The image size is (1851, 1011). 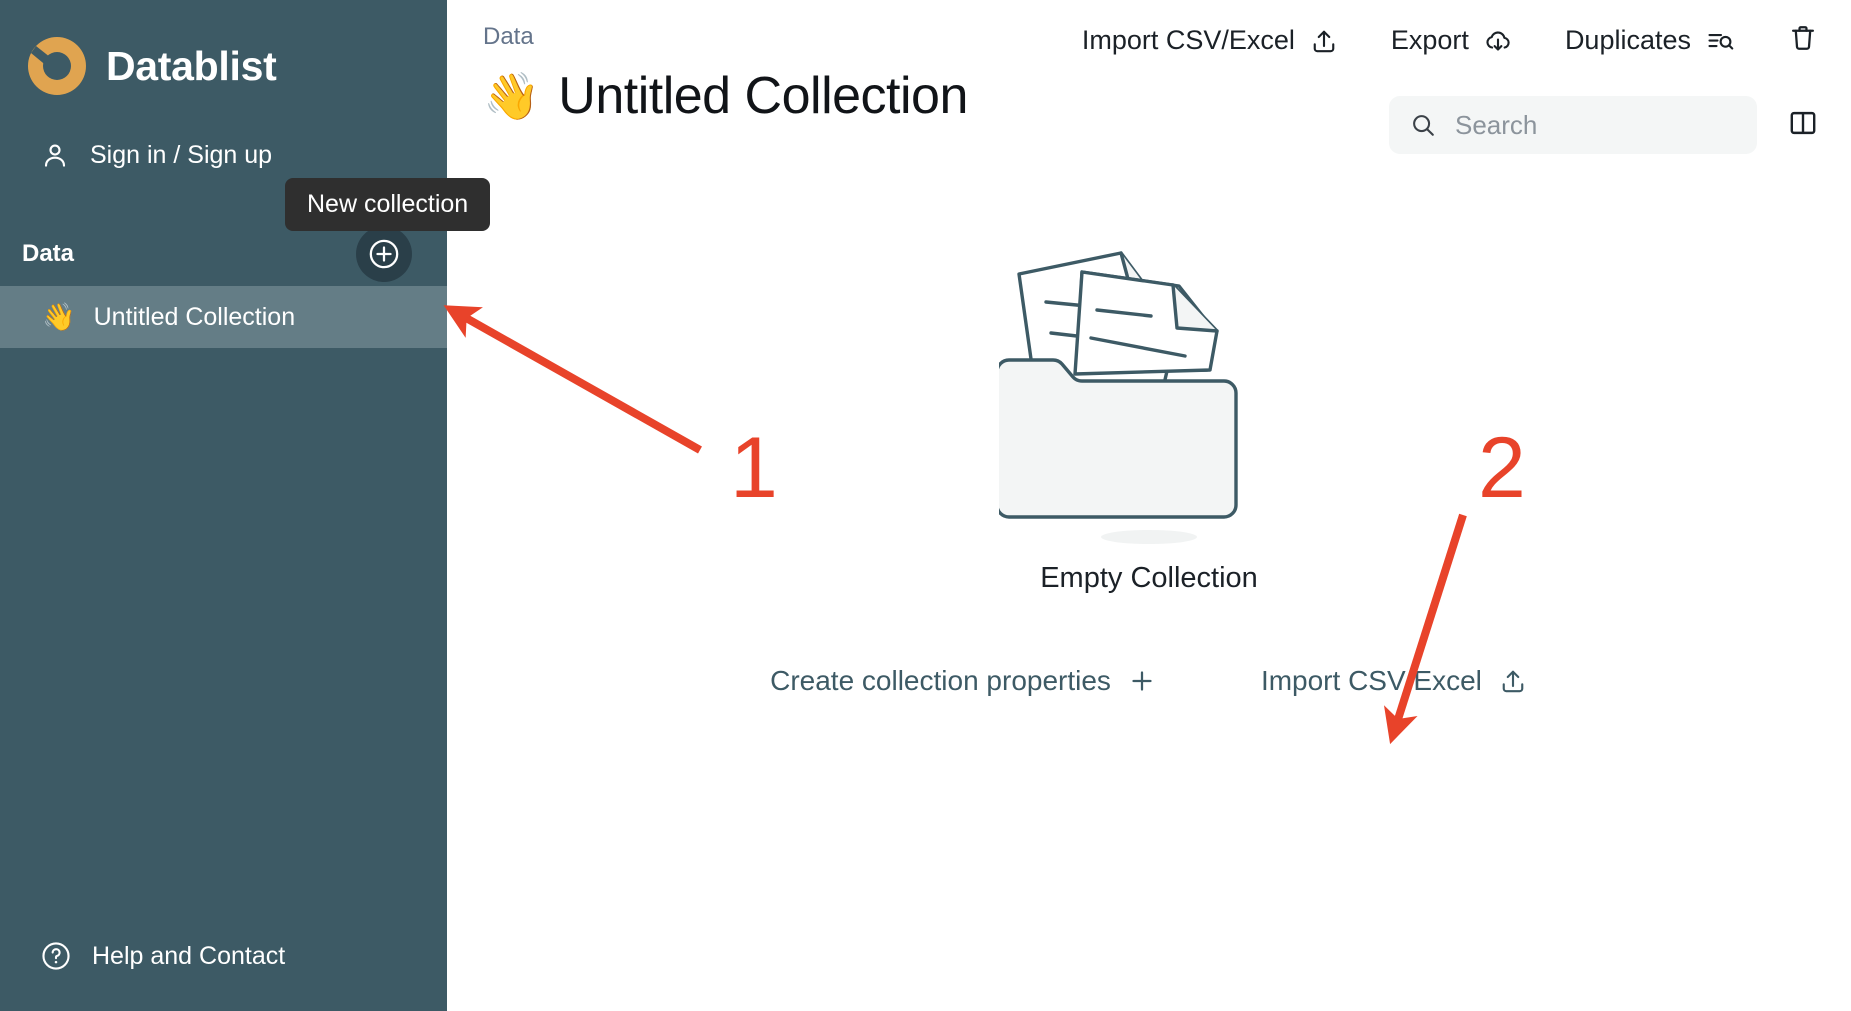 What do you see at coordinates (1429, 40) in the screenshot?
I see `export-label: Export` at bounding box center [1429, 40].